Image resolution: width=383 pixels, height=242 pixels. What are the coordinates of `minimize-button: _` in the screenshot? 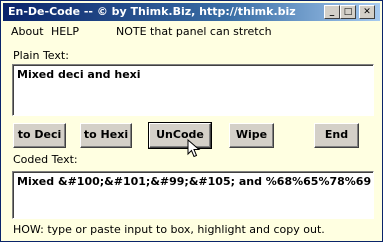 It's located at (332, 12).